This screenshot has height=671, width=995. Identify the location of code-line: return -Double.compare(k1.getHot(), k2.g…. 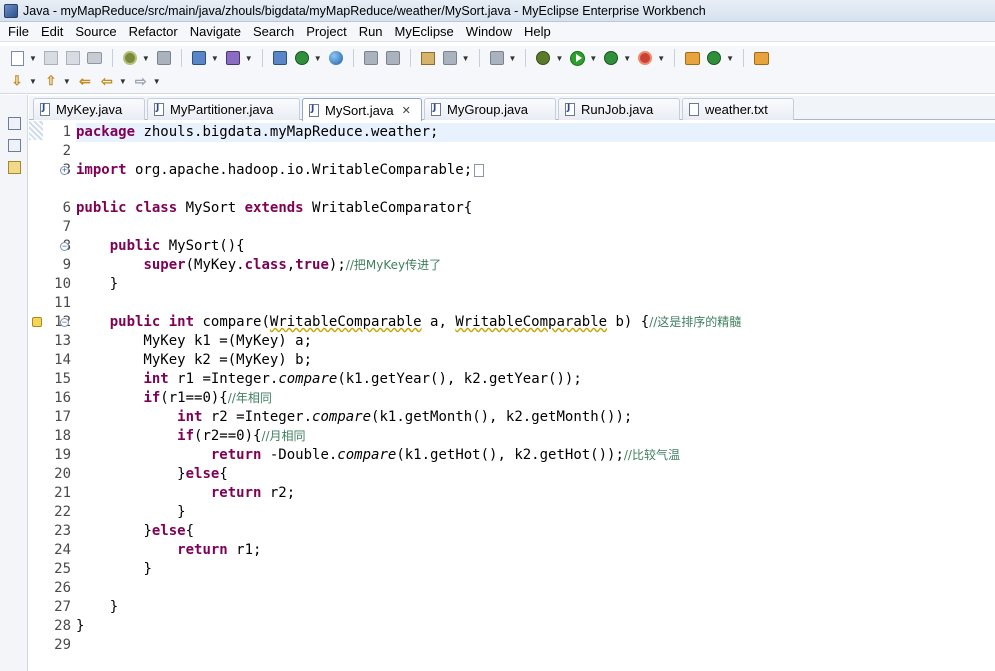
(378, 455).